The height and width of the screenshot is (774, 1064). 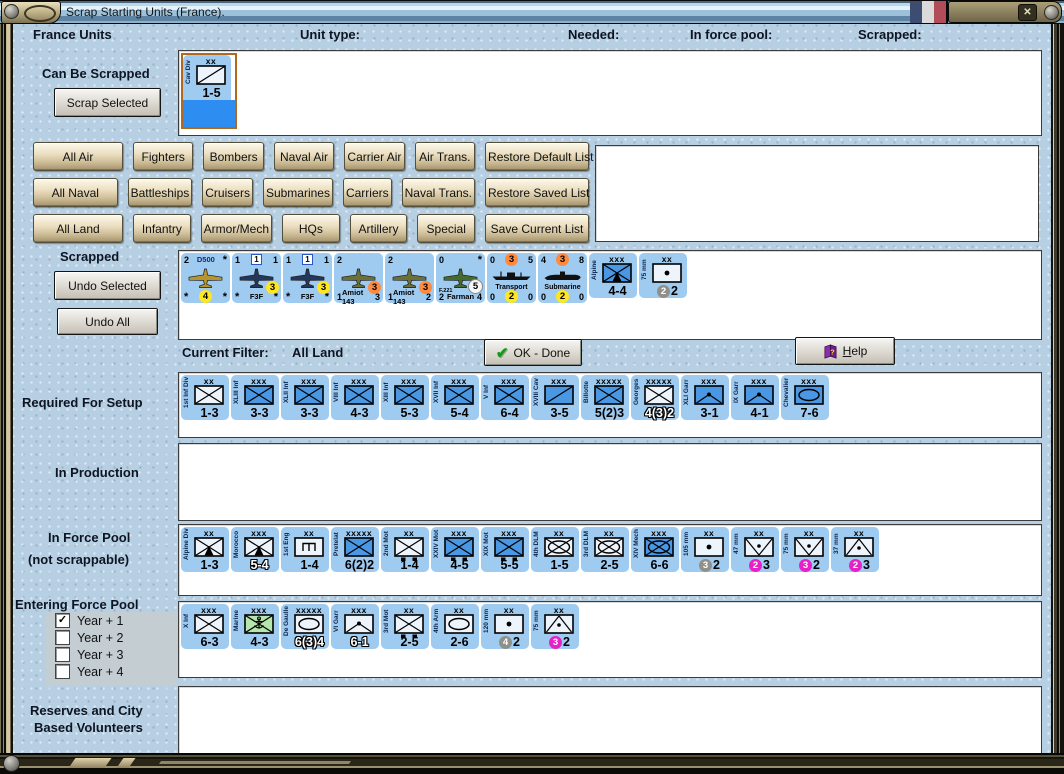 I want to click on checkbox-row-year-2: Year + 2, so click(x=116, y=637).